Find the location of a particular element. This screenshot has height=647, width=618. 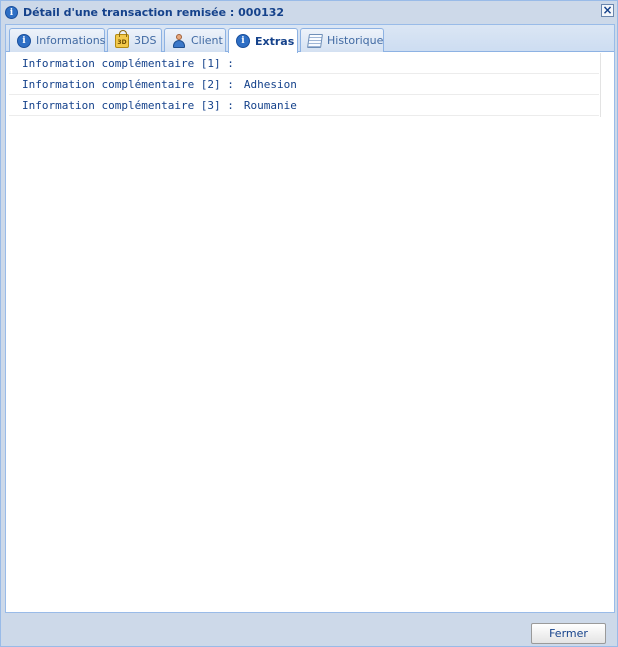

close-button: Fermer is located at coordinates (568, 633).